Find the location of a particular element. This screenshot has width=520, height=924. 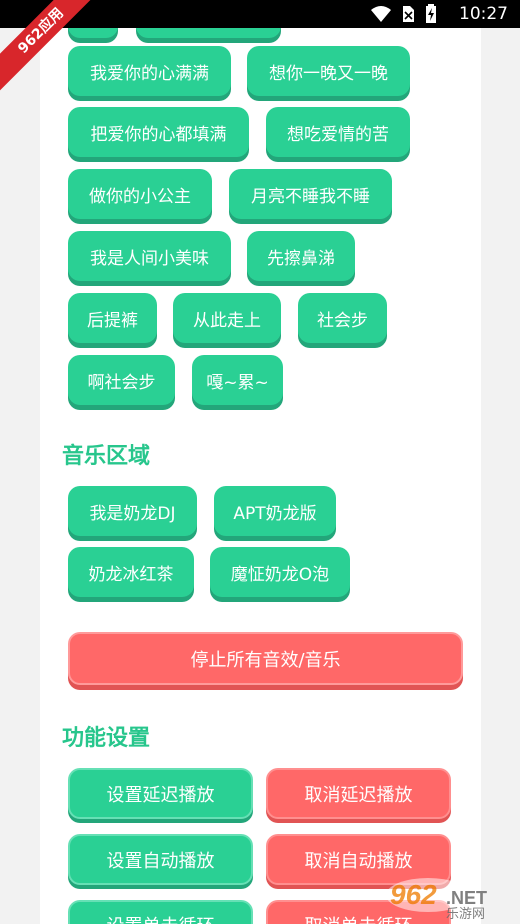

wifi-icon is located at coordinates (381, 14).